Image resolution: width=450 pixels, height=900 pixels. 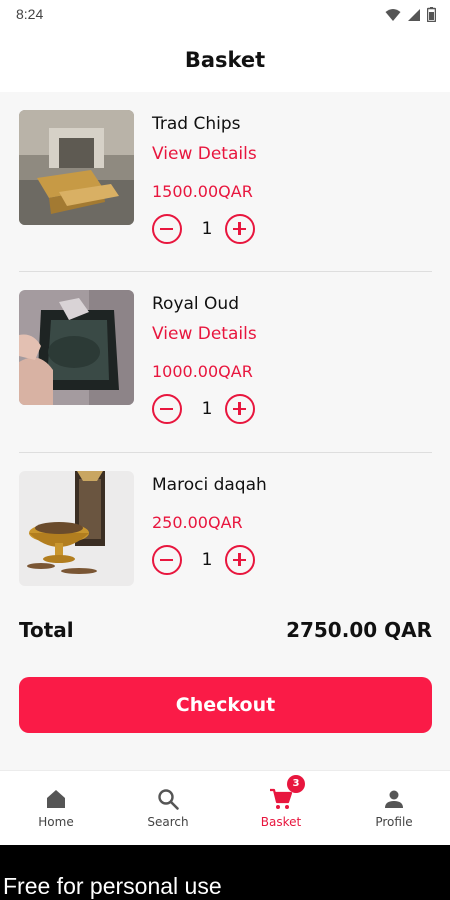 I want to click on basket-item: Maroci daqah 250.00QAR 1, so click(x=225, y=531).